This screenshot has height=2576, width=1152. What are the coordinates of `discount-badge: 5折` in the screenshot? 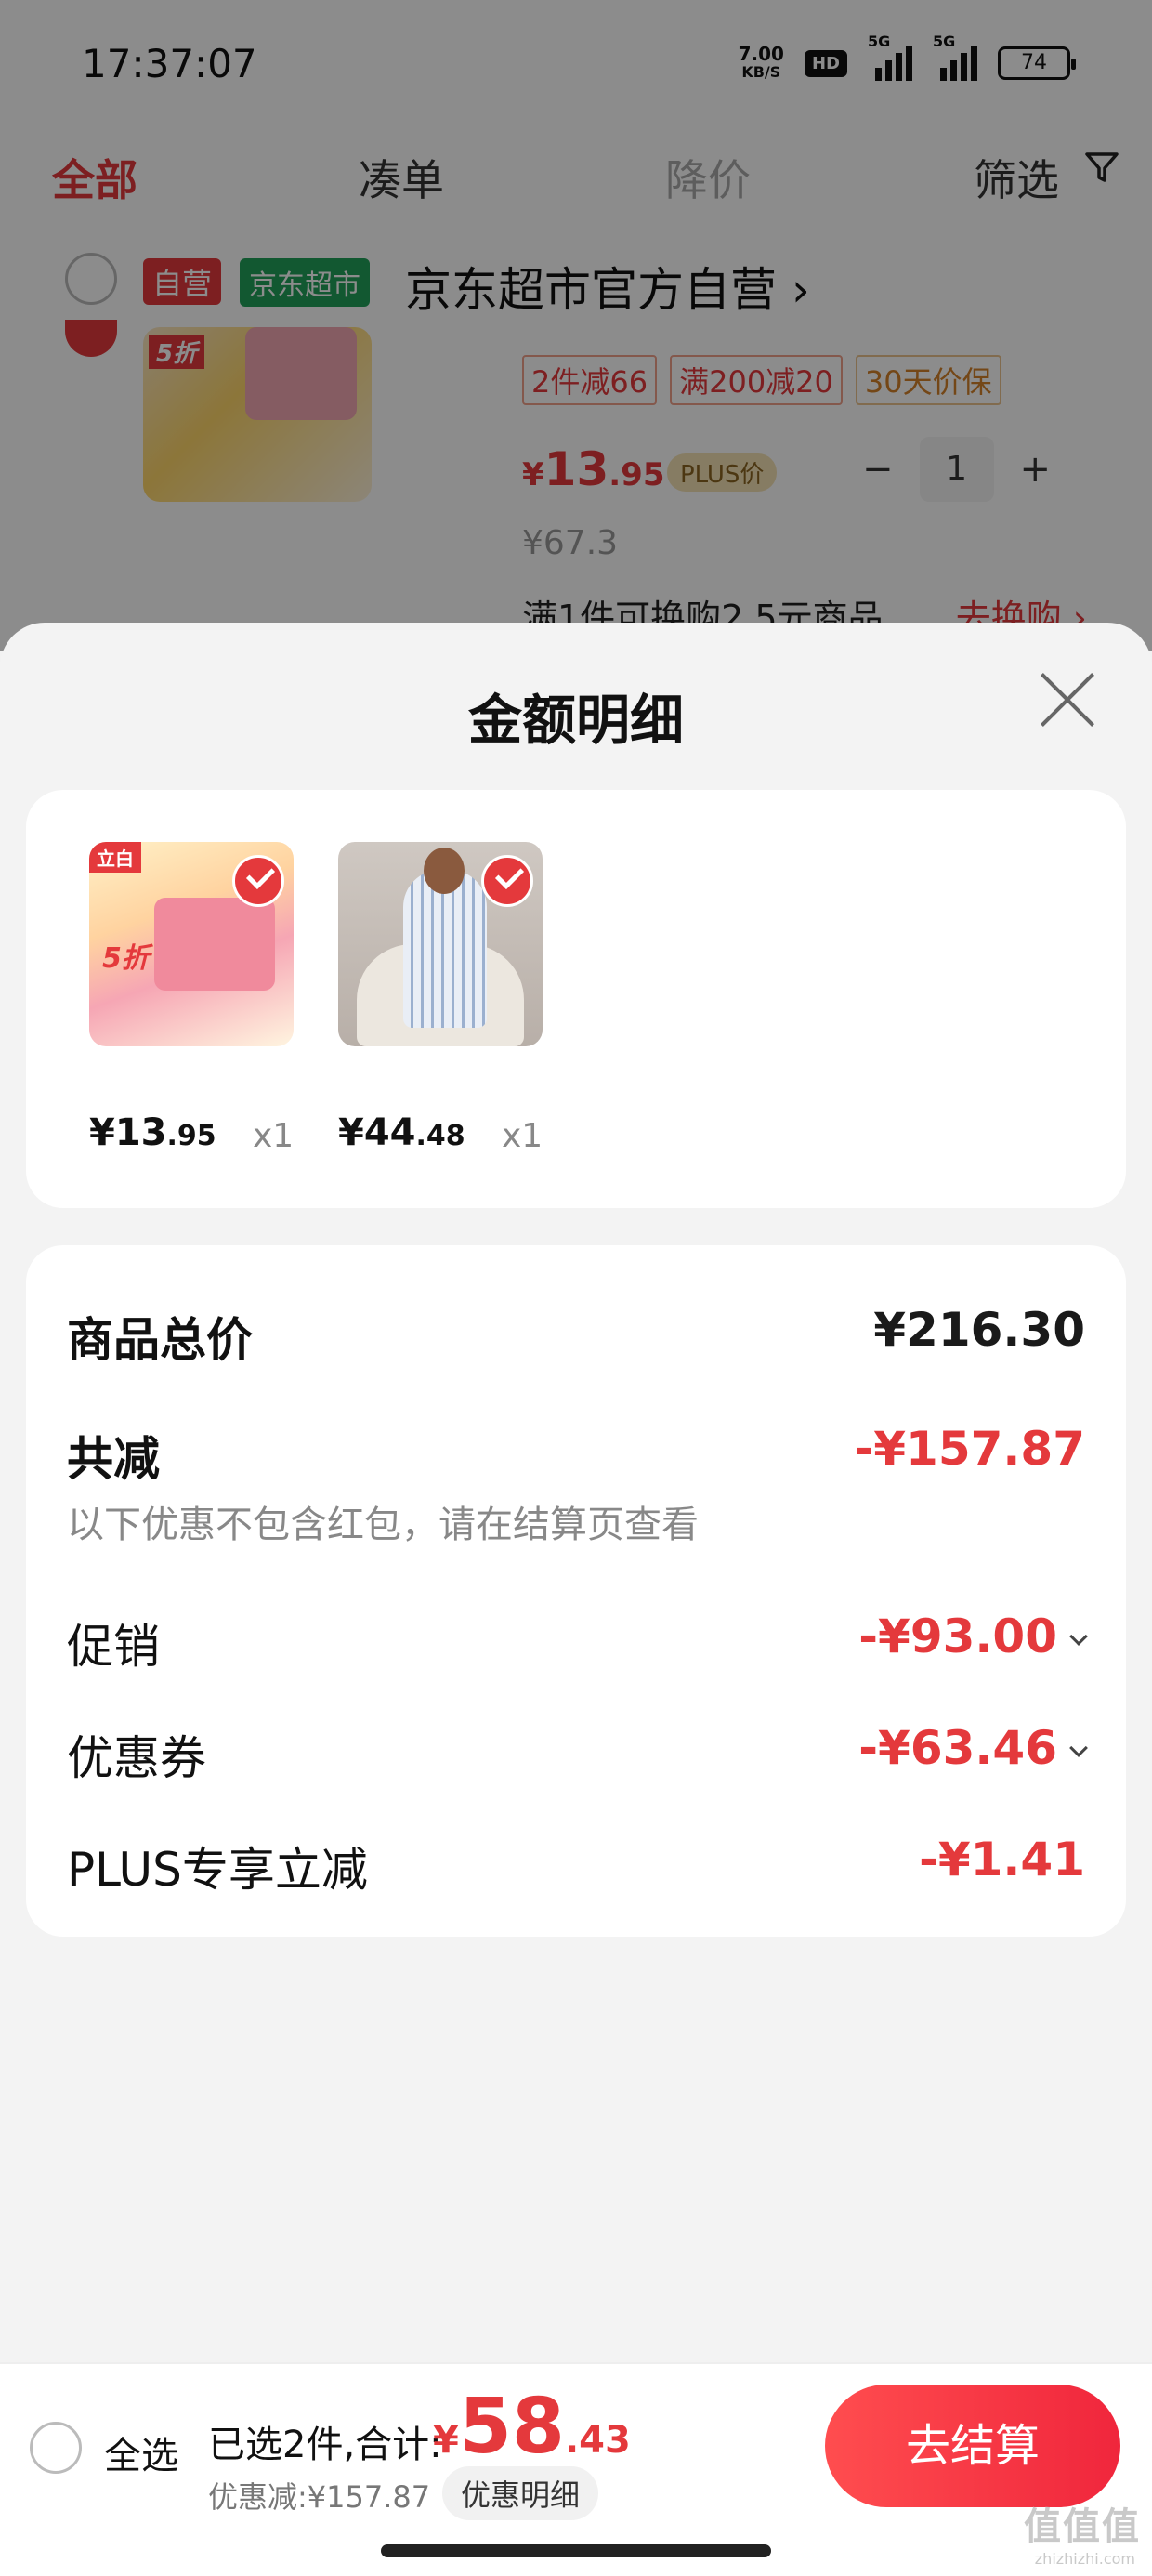 It's located at (126, 958).